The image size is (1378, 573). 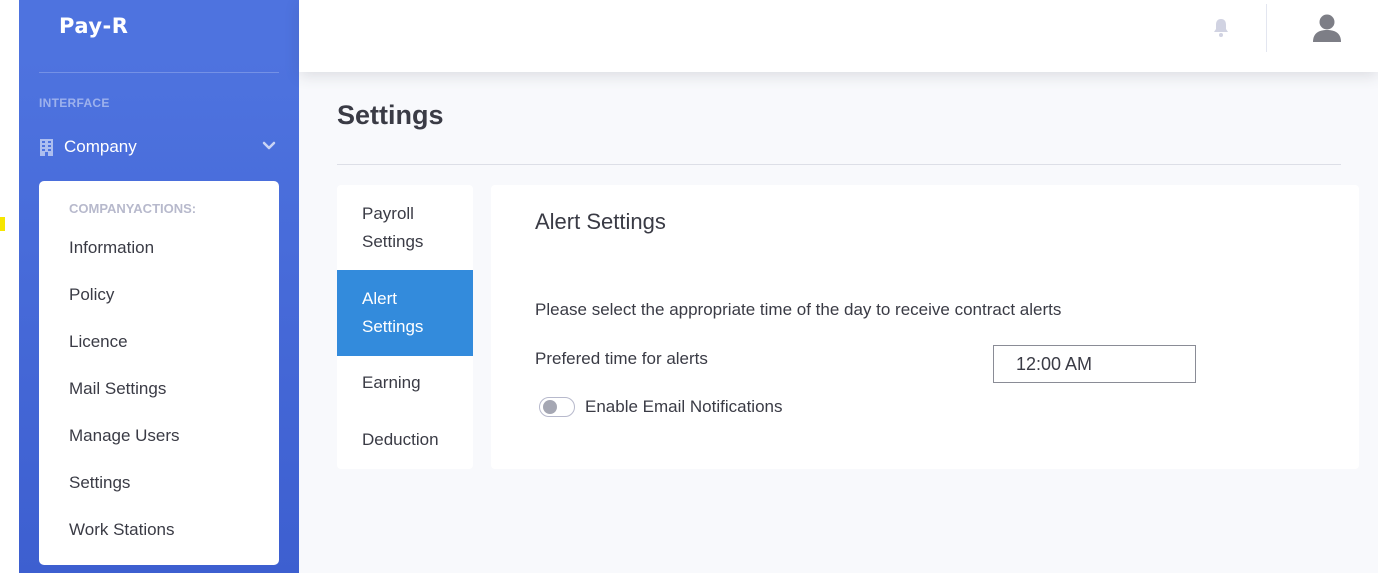 What do you see at coordinates (405, 440) in the screenshot?
I see `tab-deduction: Deduction` at bounding box center [405, 440].